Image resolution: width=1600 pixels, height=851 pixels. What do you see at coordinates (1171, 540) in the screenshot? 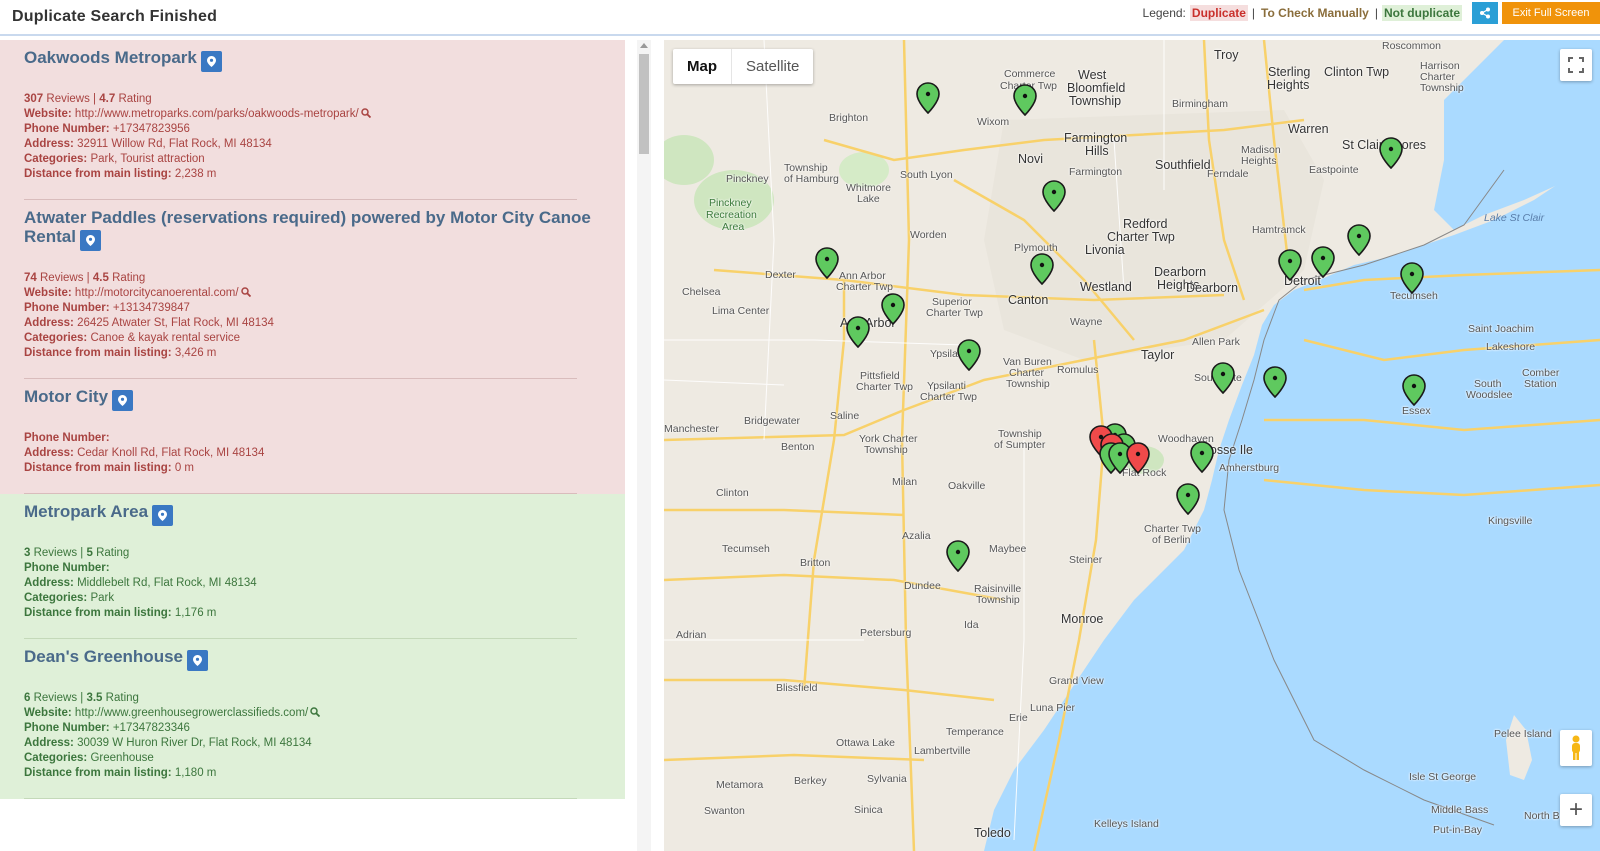
I see `map-place-label: of Berlin` at bounding box center [1171, 540].